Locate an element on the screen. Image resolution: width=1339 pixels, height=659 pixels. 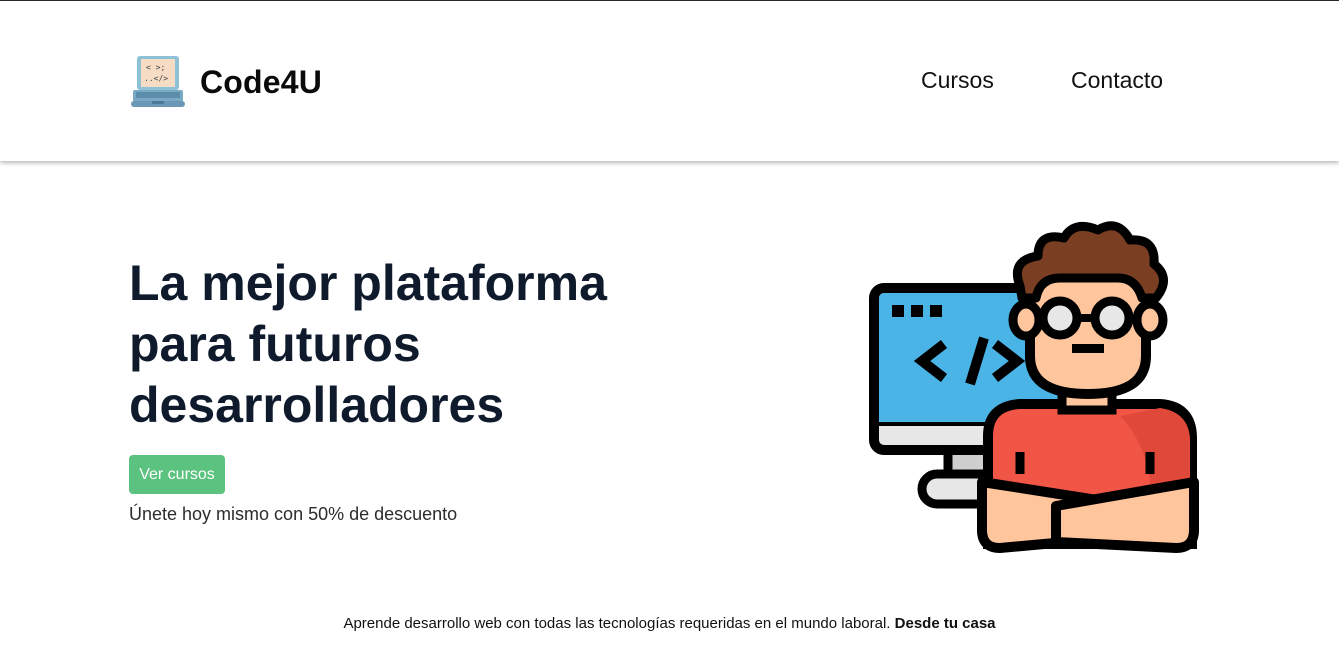
brand-link: < >; ..</> Code4U is located at coordinates (226, 82).